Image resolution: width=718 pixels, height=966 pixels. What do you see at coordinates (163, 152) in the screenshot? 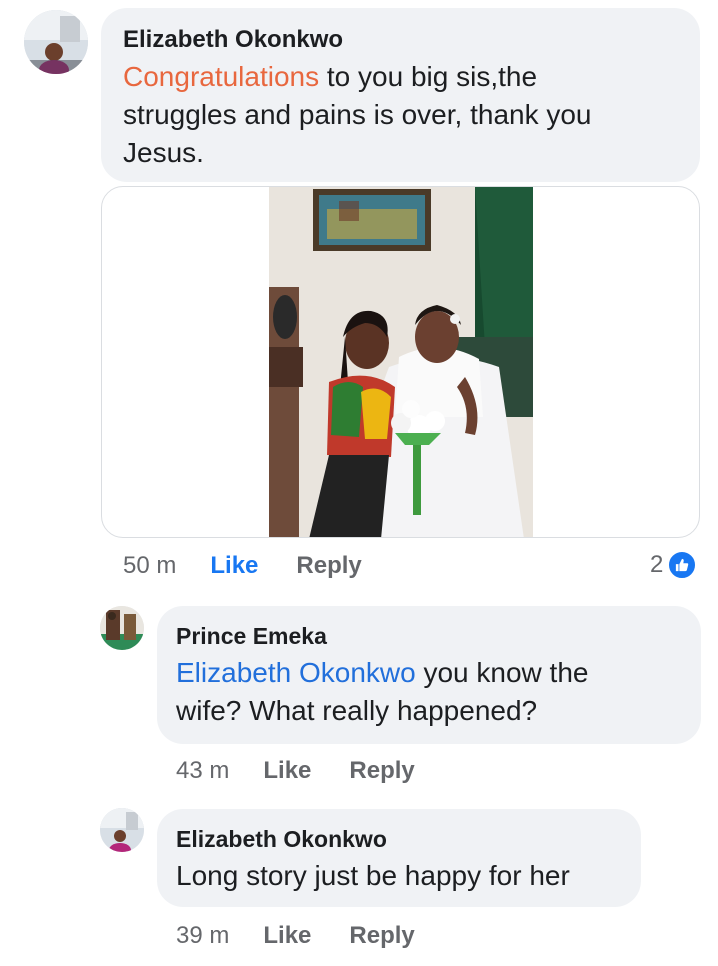
I see `comment-text-line-3: Jesus.` at bounding box center [163, 152].